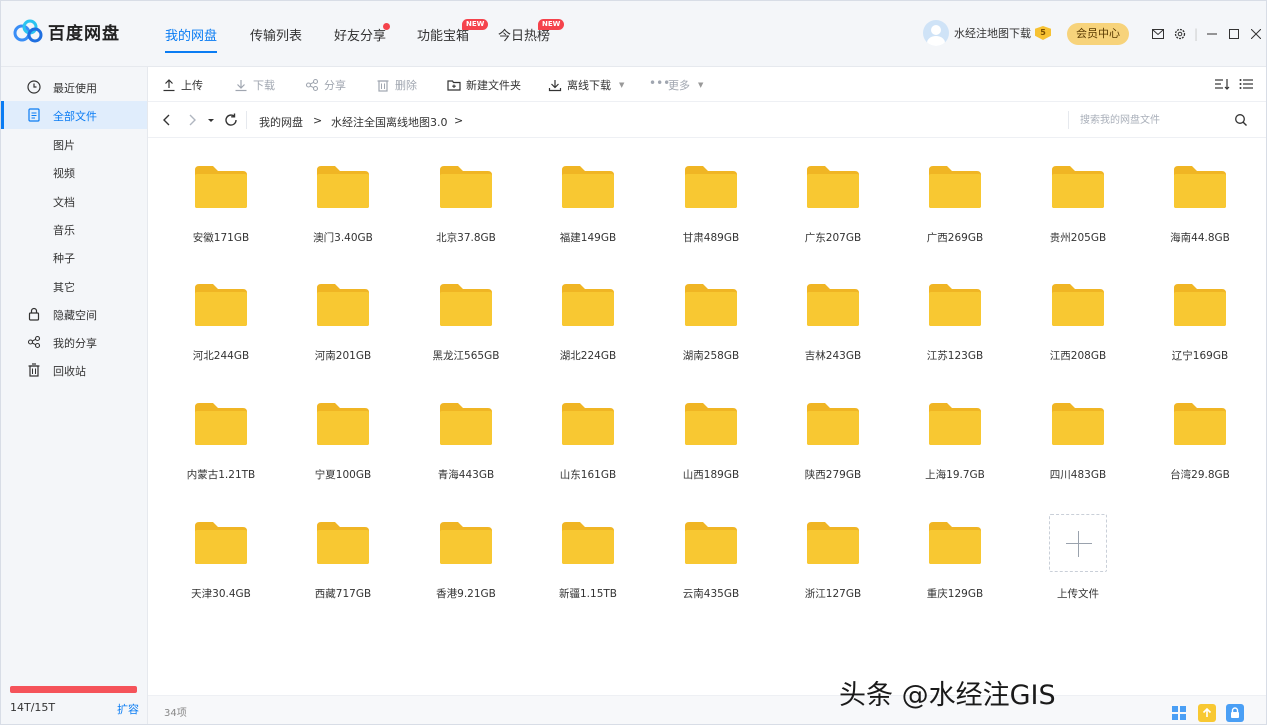 The image size is (1267, 725). What do you see at coordinates (1043, 33) in the screenshot?
I see `vip-level-badge: 5` at bounding box center [1043, 33].